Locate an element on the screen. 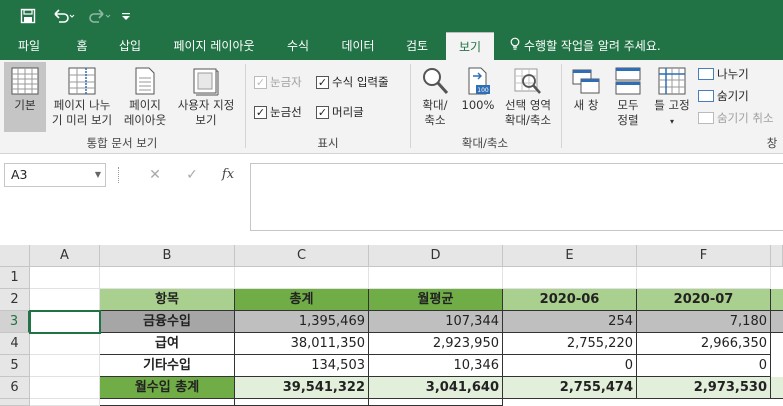  column-header-a: A is located at coordinates (65, 256).